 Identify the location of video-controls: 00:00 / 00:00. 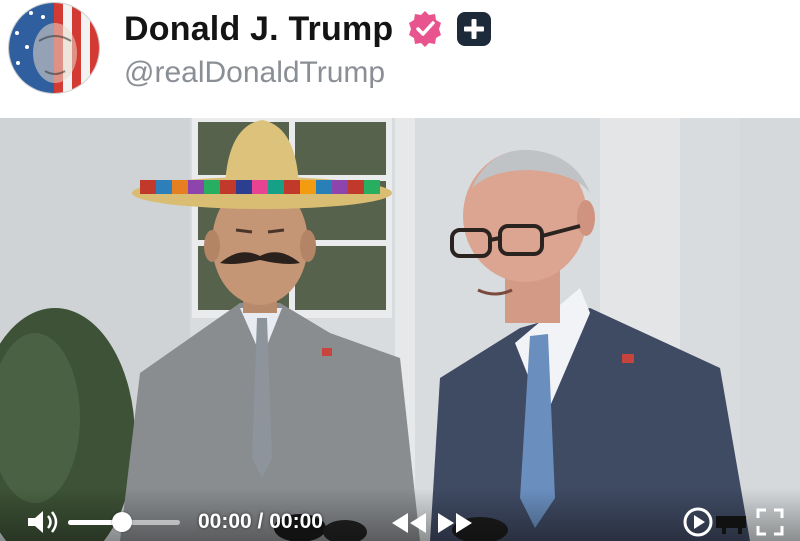
(400, 514).